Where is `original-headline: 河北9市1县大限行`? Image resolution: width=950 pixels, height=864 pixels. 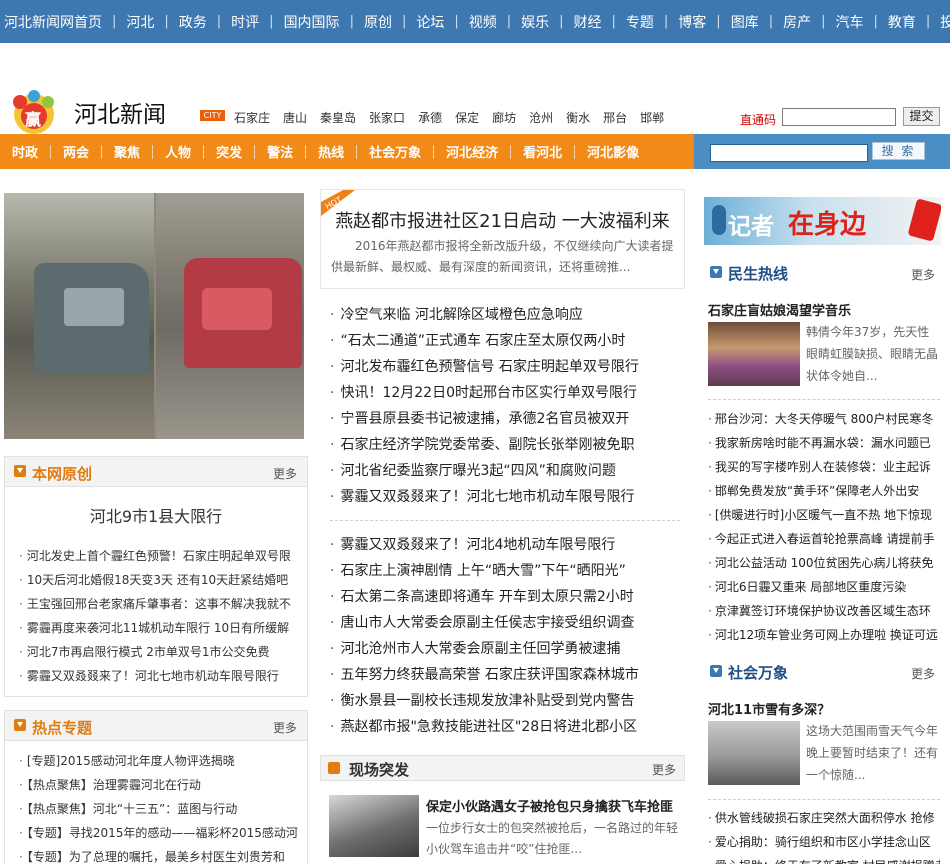 original-headline: 河北9市1县大限行 is located at coordinates (156, 515).